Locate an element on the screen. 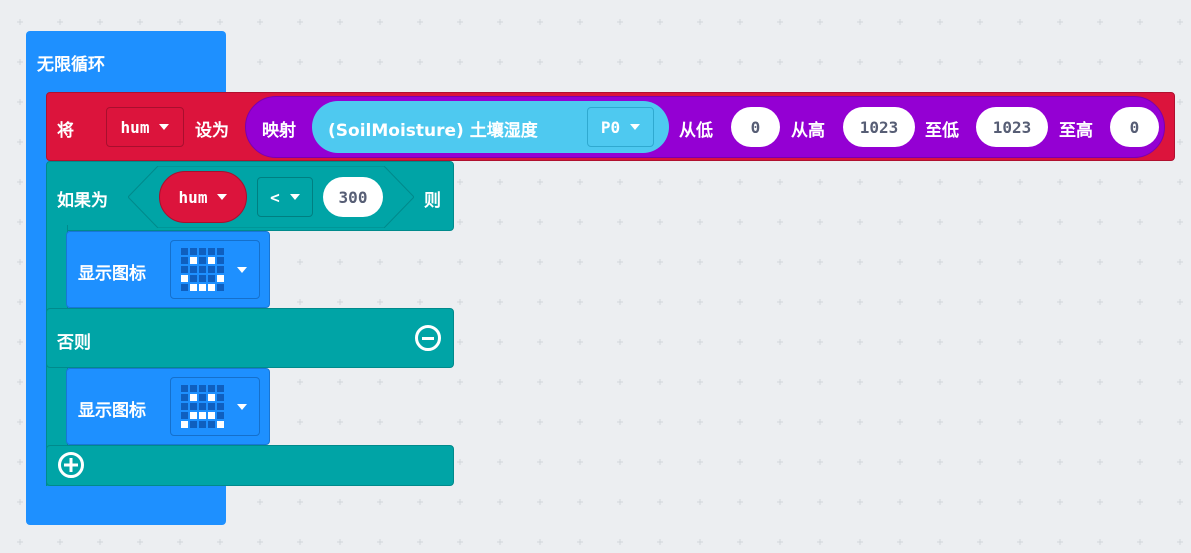 This screenshot has width=1191, height=553. pin-value: P0 is located at coordinates (610, 127).